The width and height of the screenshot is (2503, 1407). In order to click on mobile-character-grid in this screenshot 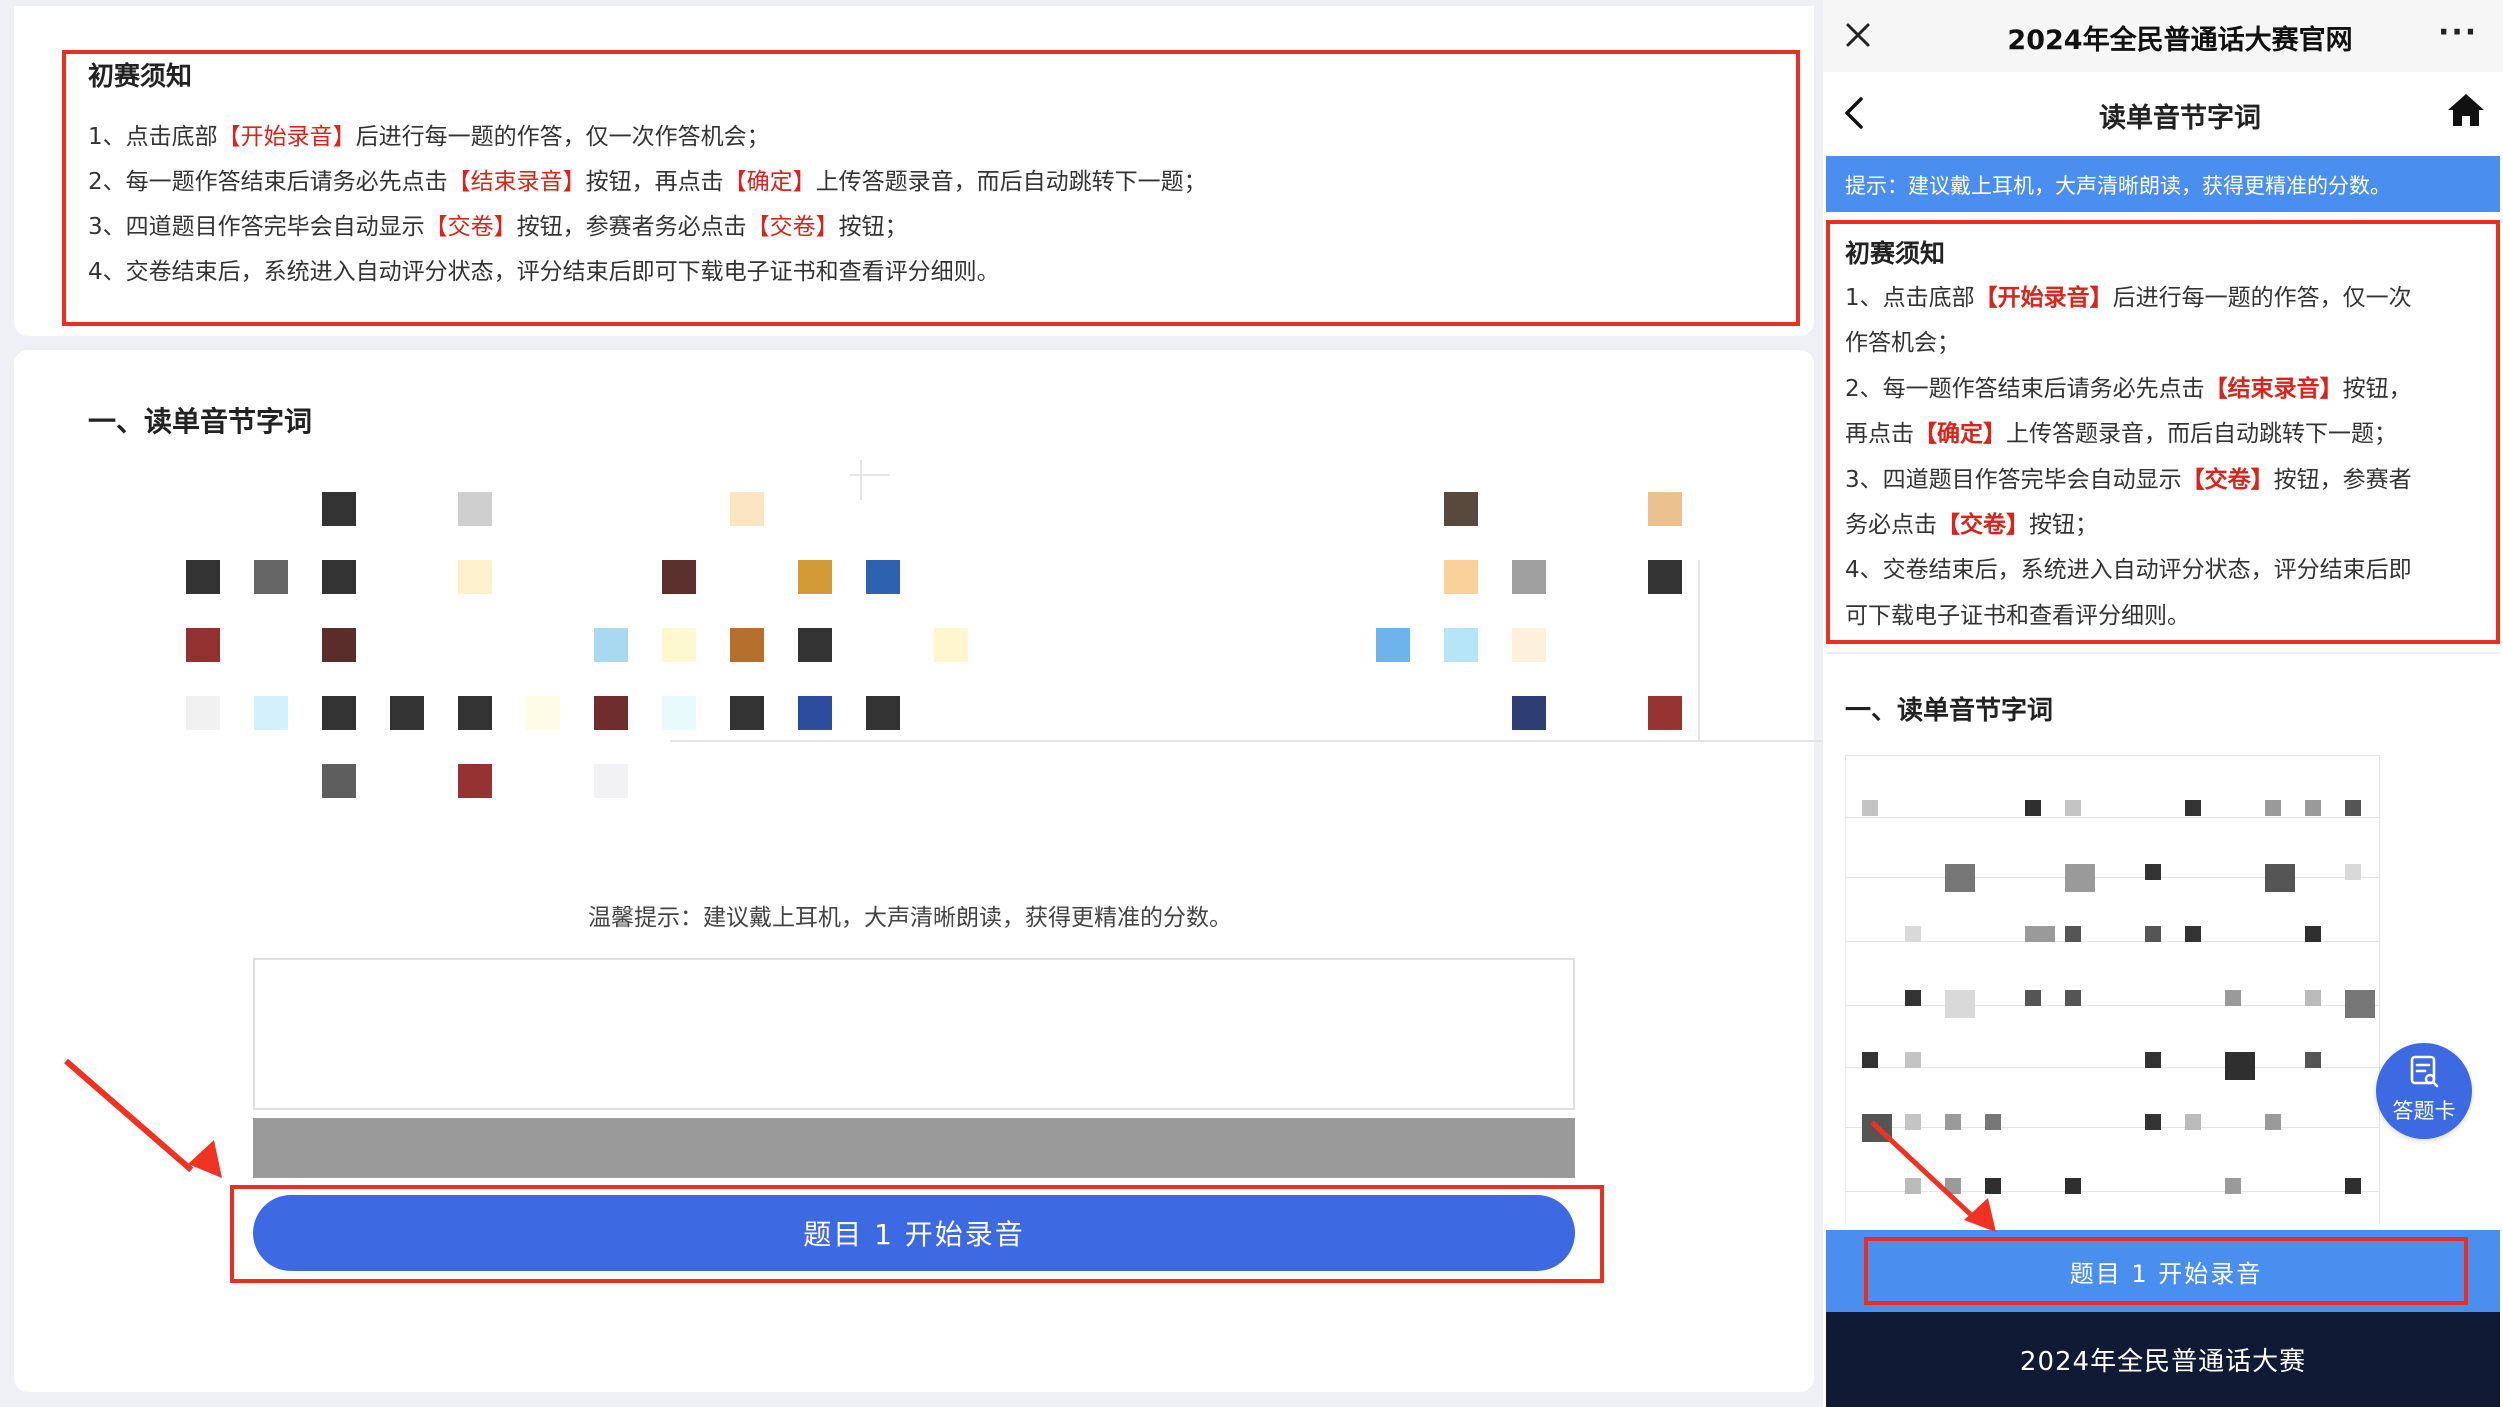, I will do `click(2112, 990)`.